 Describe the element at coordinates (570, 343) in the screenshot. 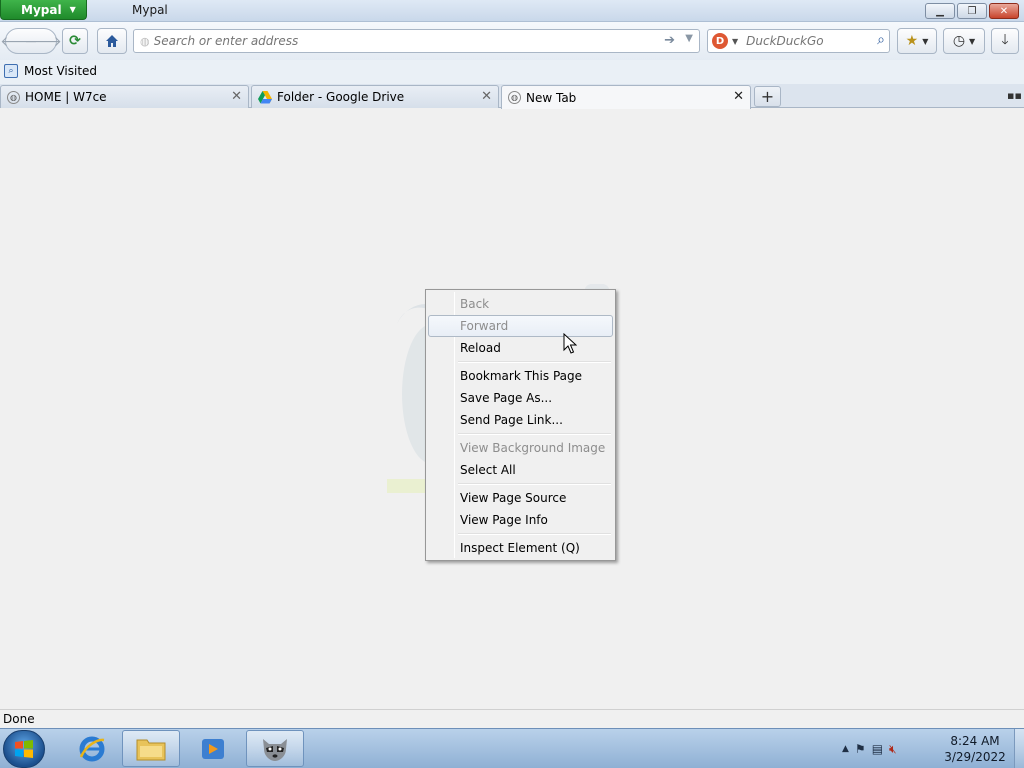

I see `mouse-cursor-icon` at that location.